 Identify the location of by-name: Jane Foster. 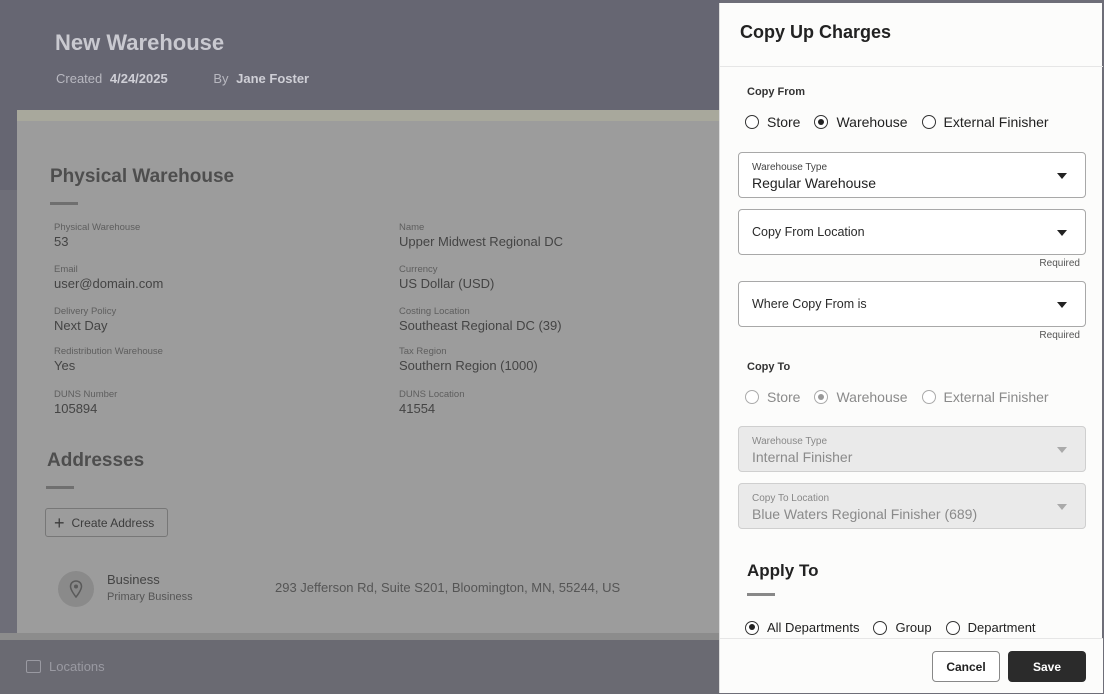
(273, 78).